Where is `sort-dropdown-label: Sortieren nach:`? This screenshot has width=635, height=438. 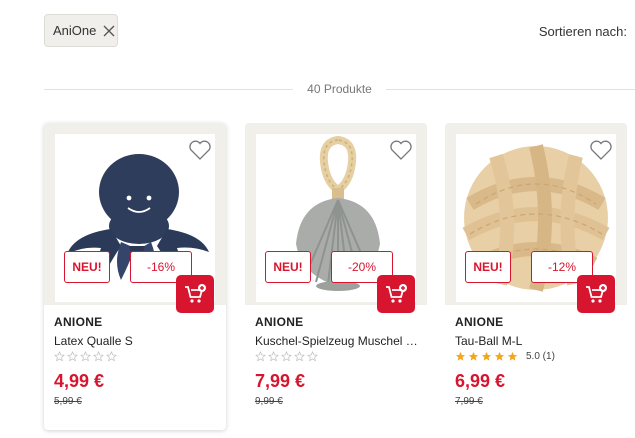
sort-dropdown-label: Sortieren nach: is located at coordinates (583, 31).